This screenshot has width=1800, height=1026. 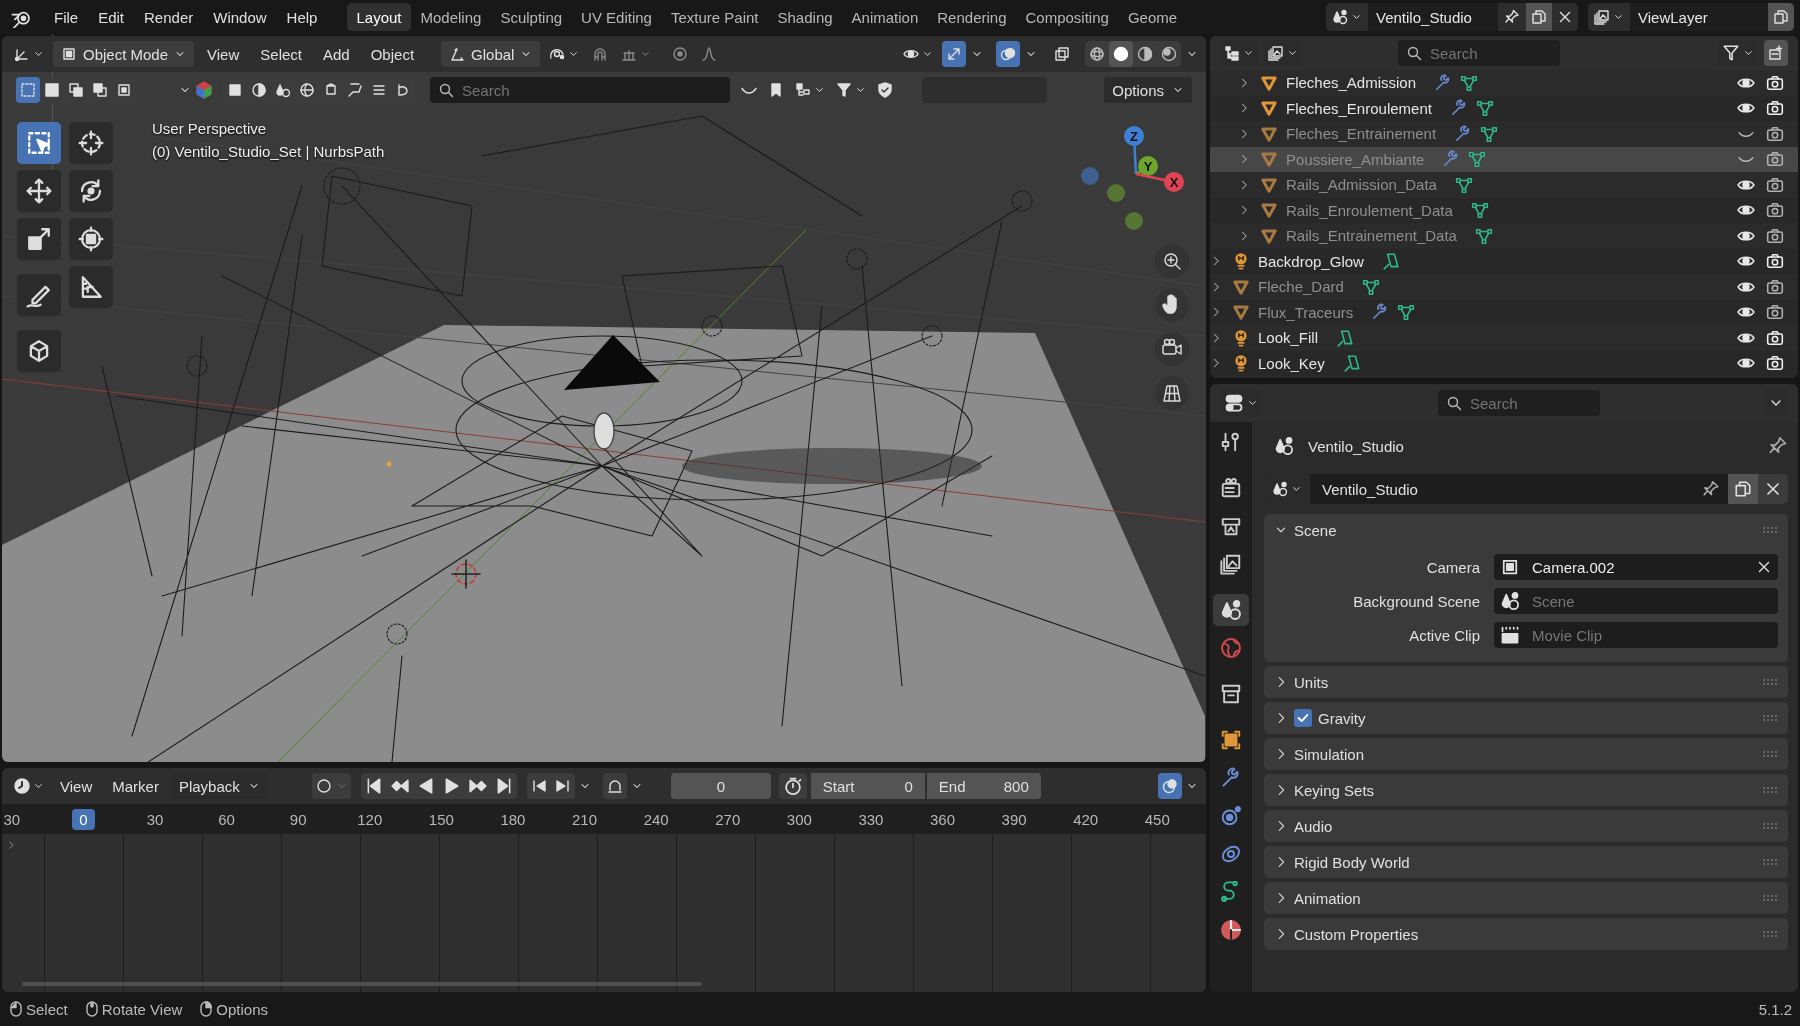 I want to click on ruler-label: 90, so click(x=298, y=819).